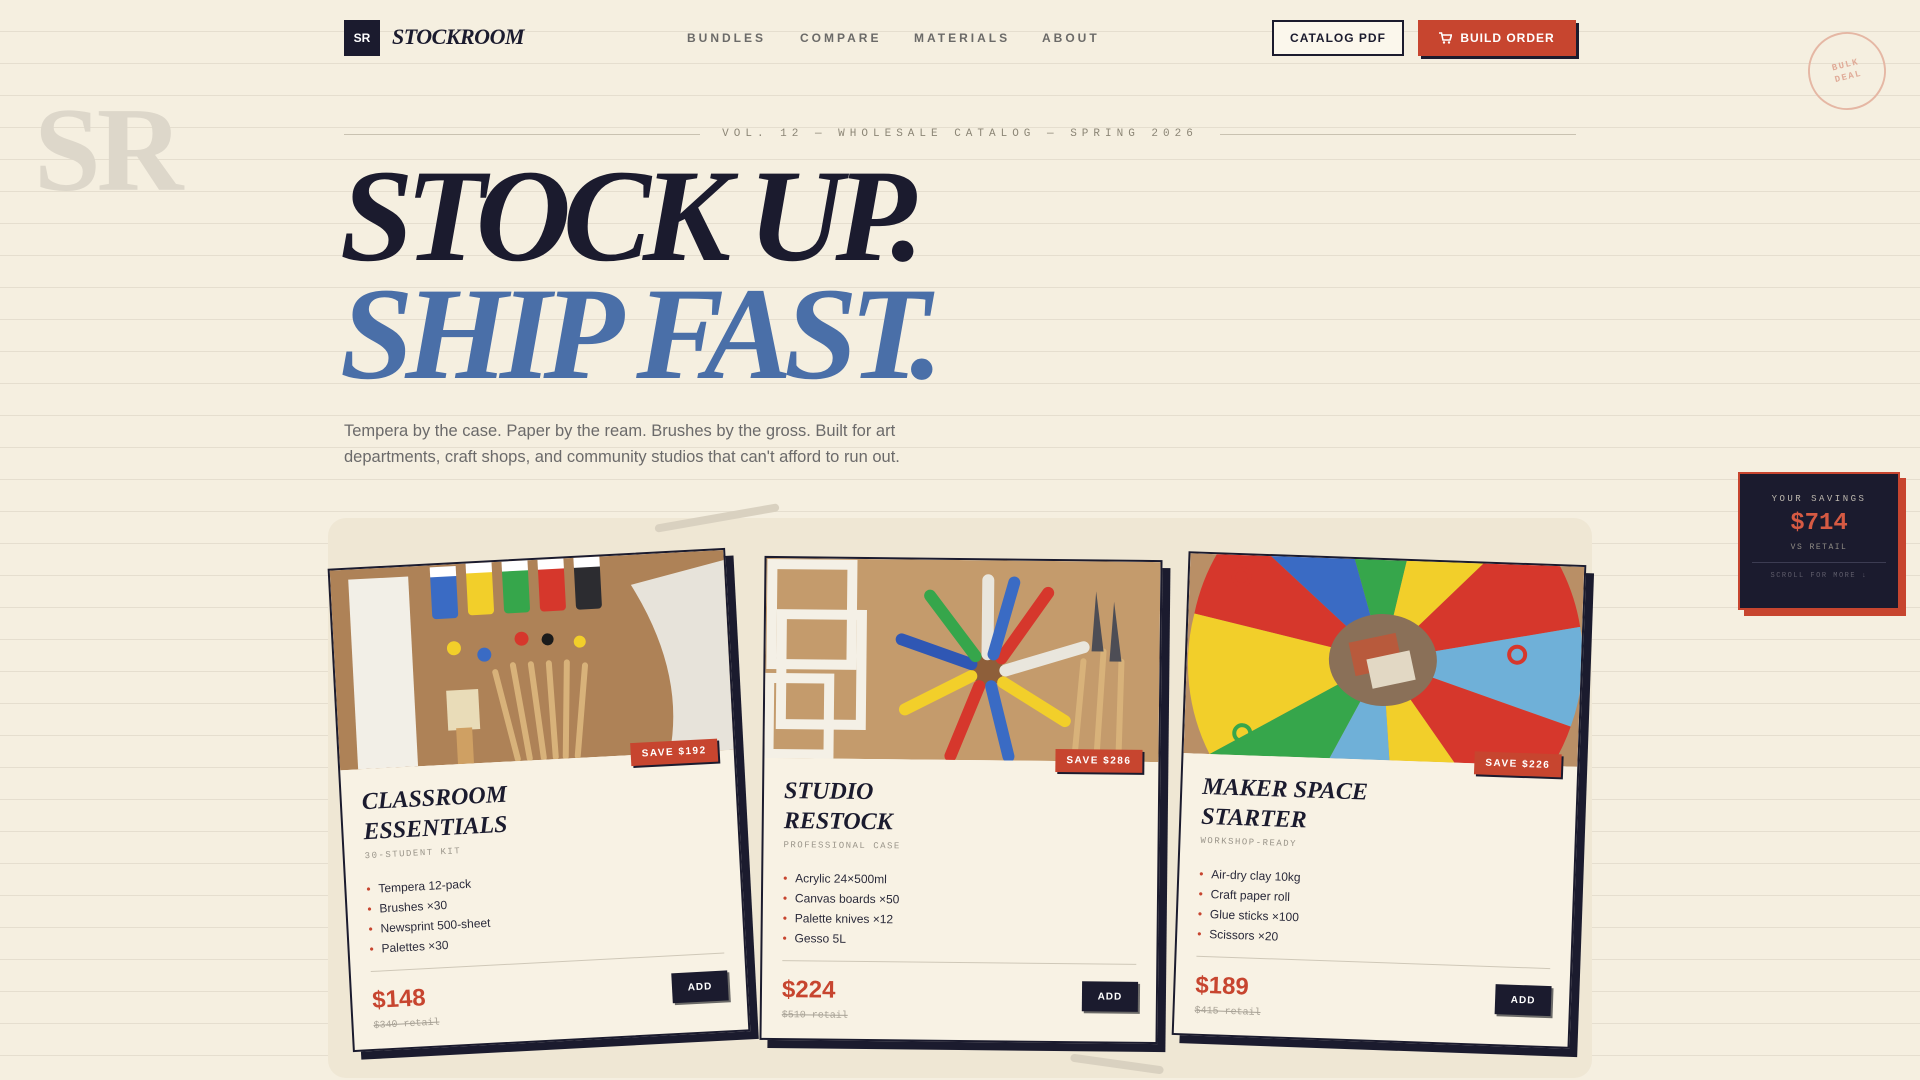 This screenshot has width=1920, height=1080. I want to click on build-order-button: BUILD ORDER, so click(1497, 38).